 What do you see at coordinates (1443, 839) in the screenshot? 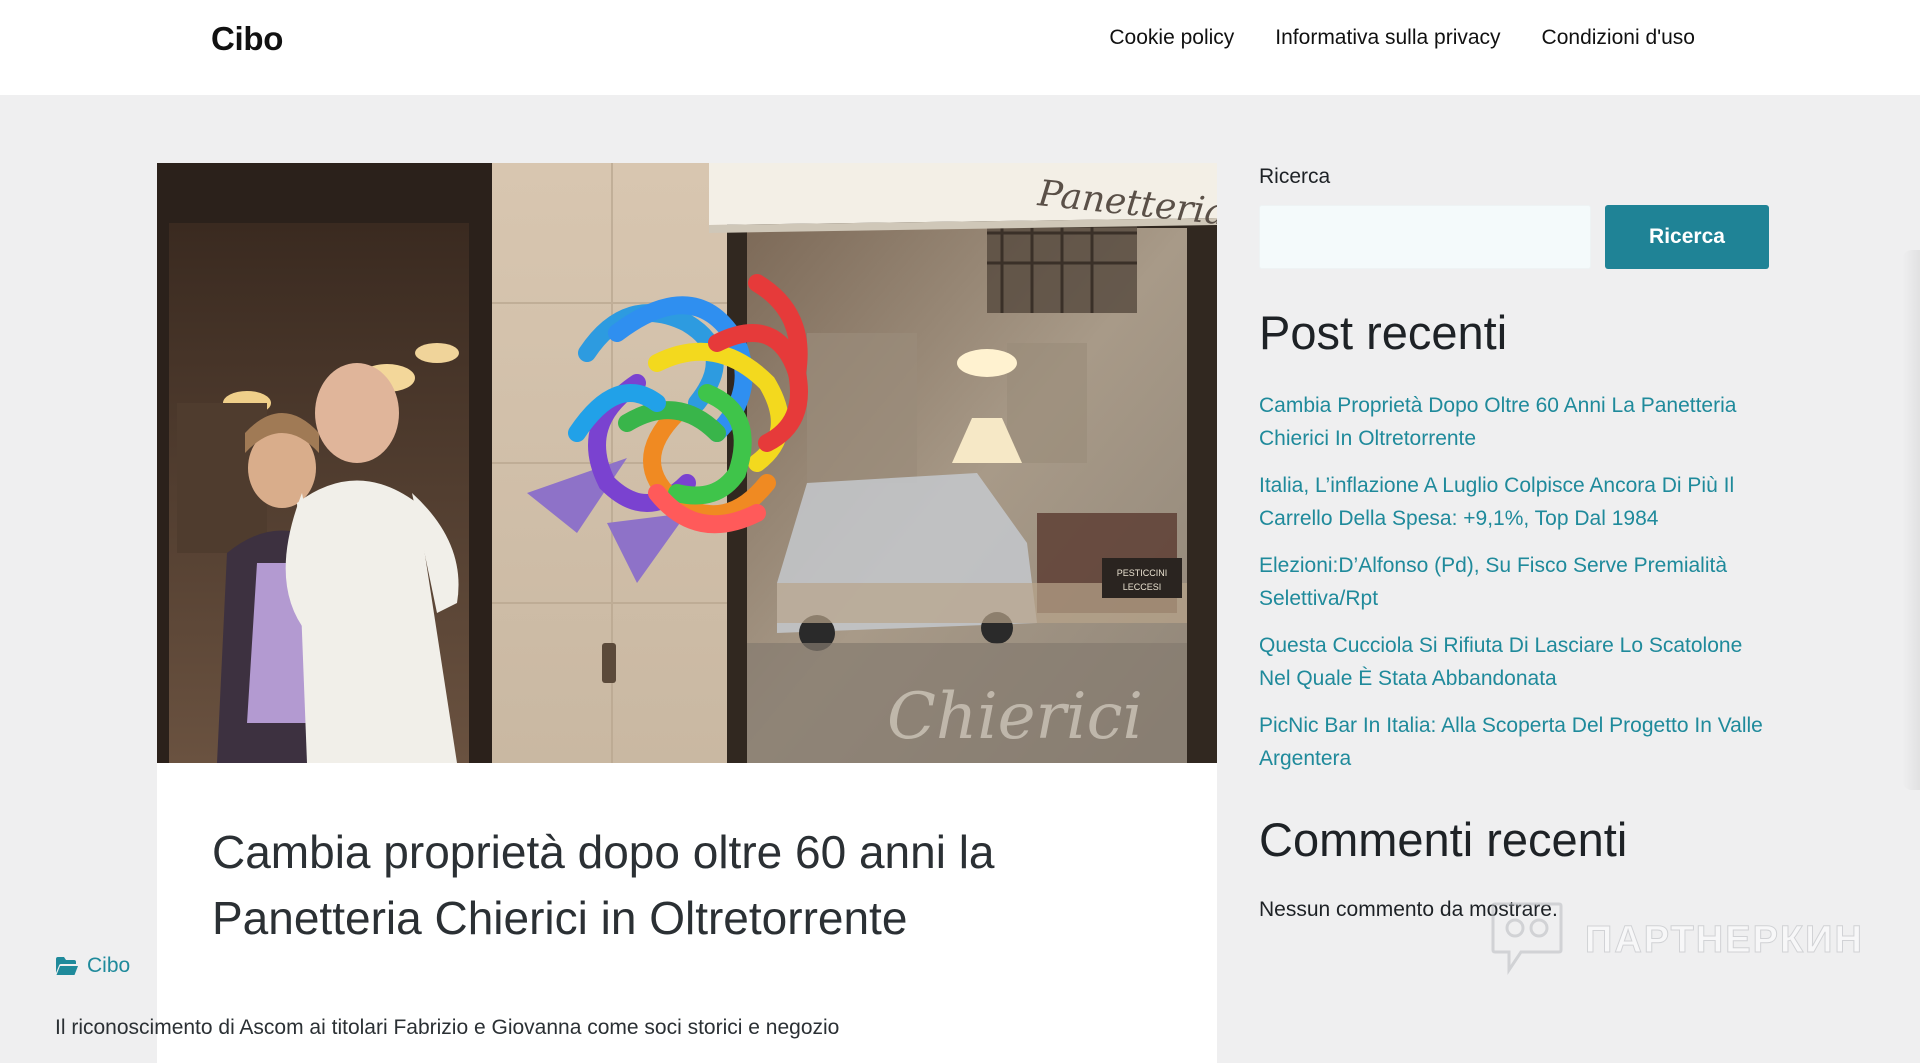
I see `recent-comments-heading: Commenti recenti` at bounding box center [1443, 839].